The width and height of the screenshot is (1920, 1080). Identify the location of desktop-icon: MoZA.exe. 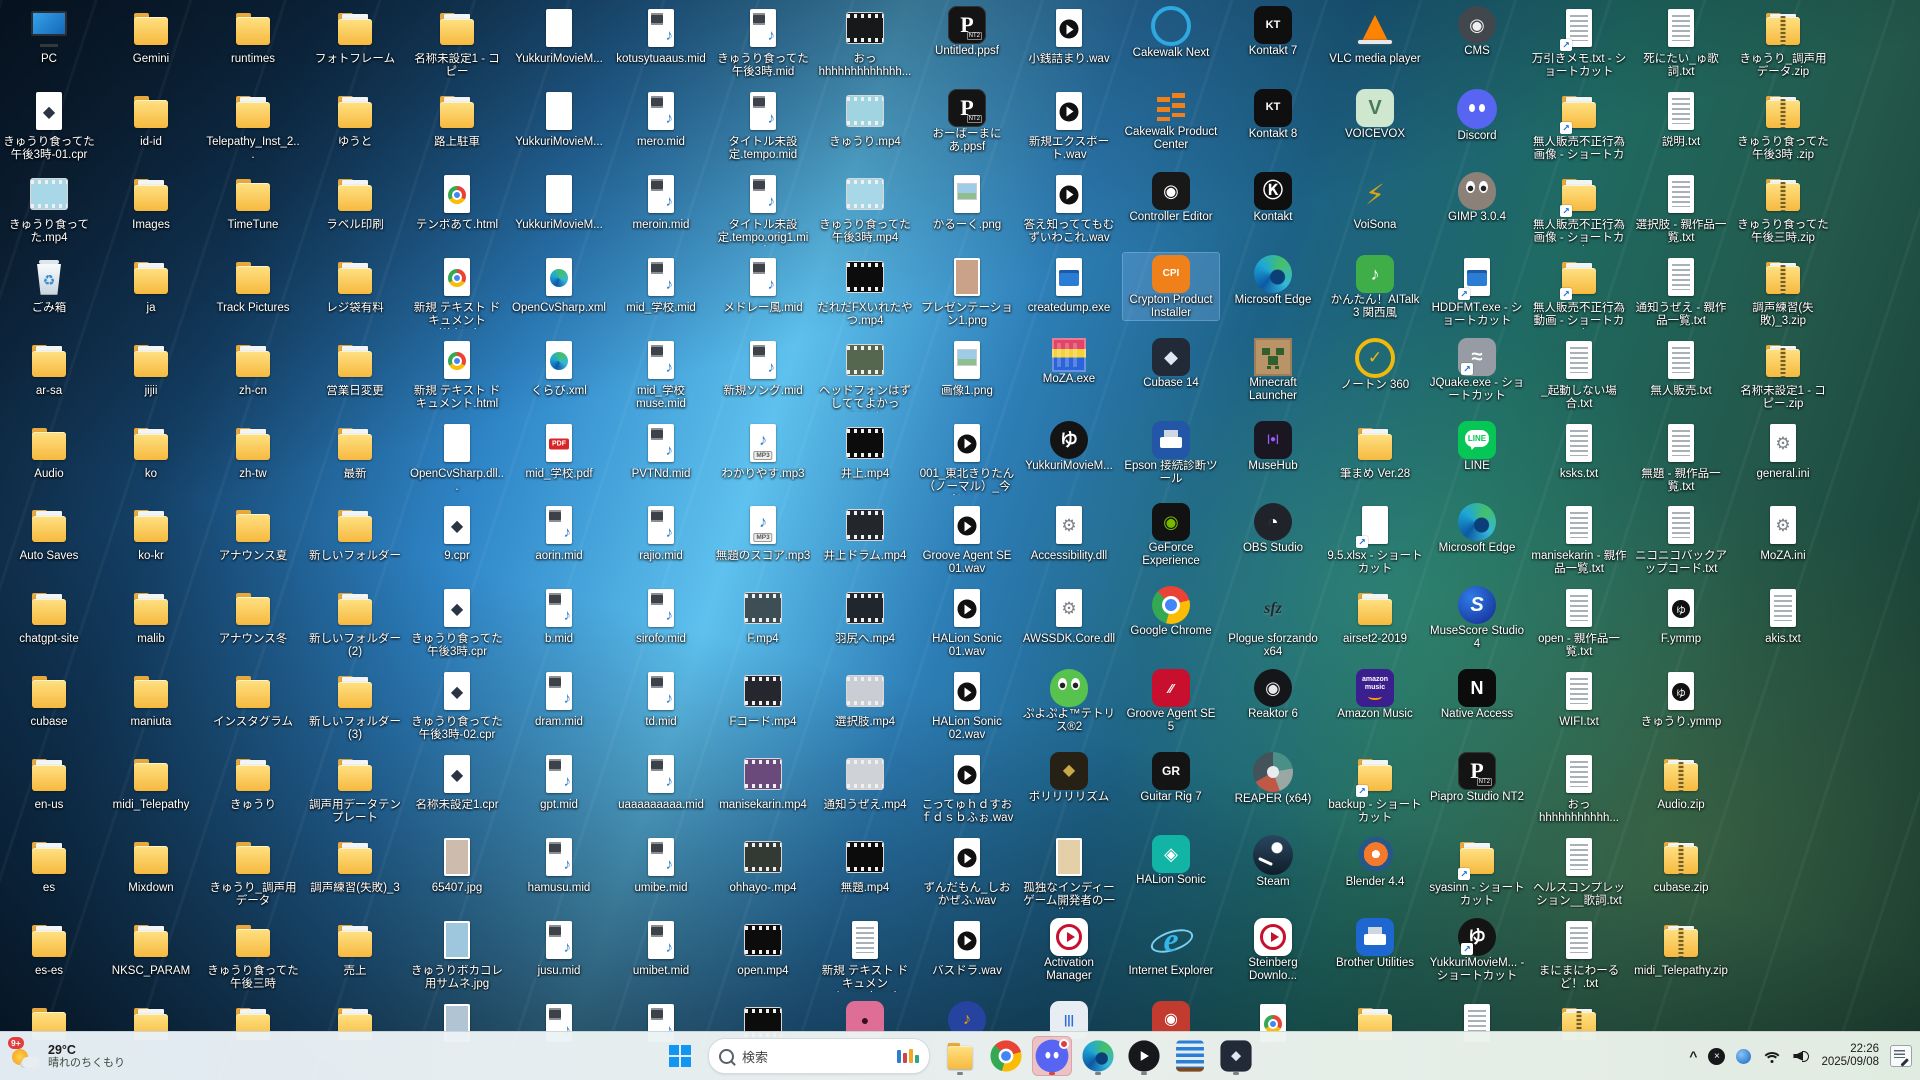
(1069, 361).